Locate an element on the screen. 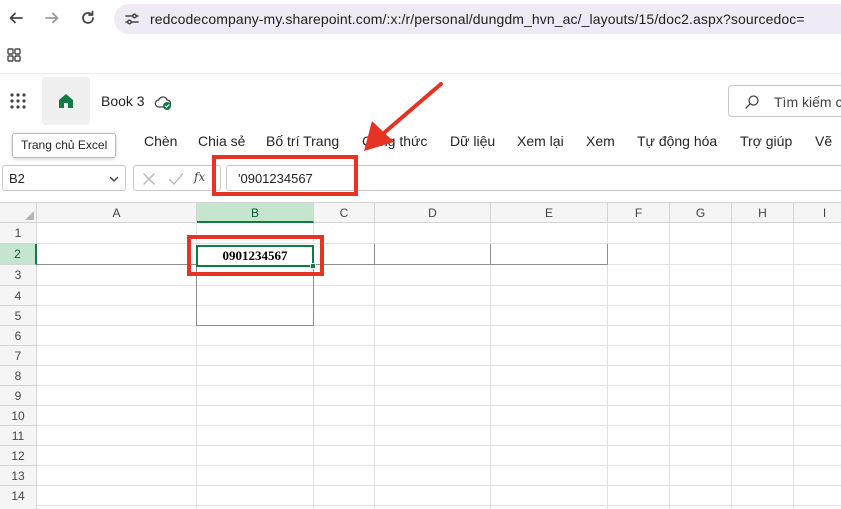 The height and width of the screenshot is (509, 841). home-icon is located at coordinates (66, 101).